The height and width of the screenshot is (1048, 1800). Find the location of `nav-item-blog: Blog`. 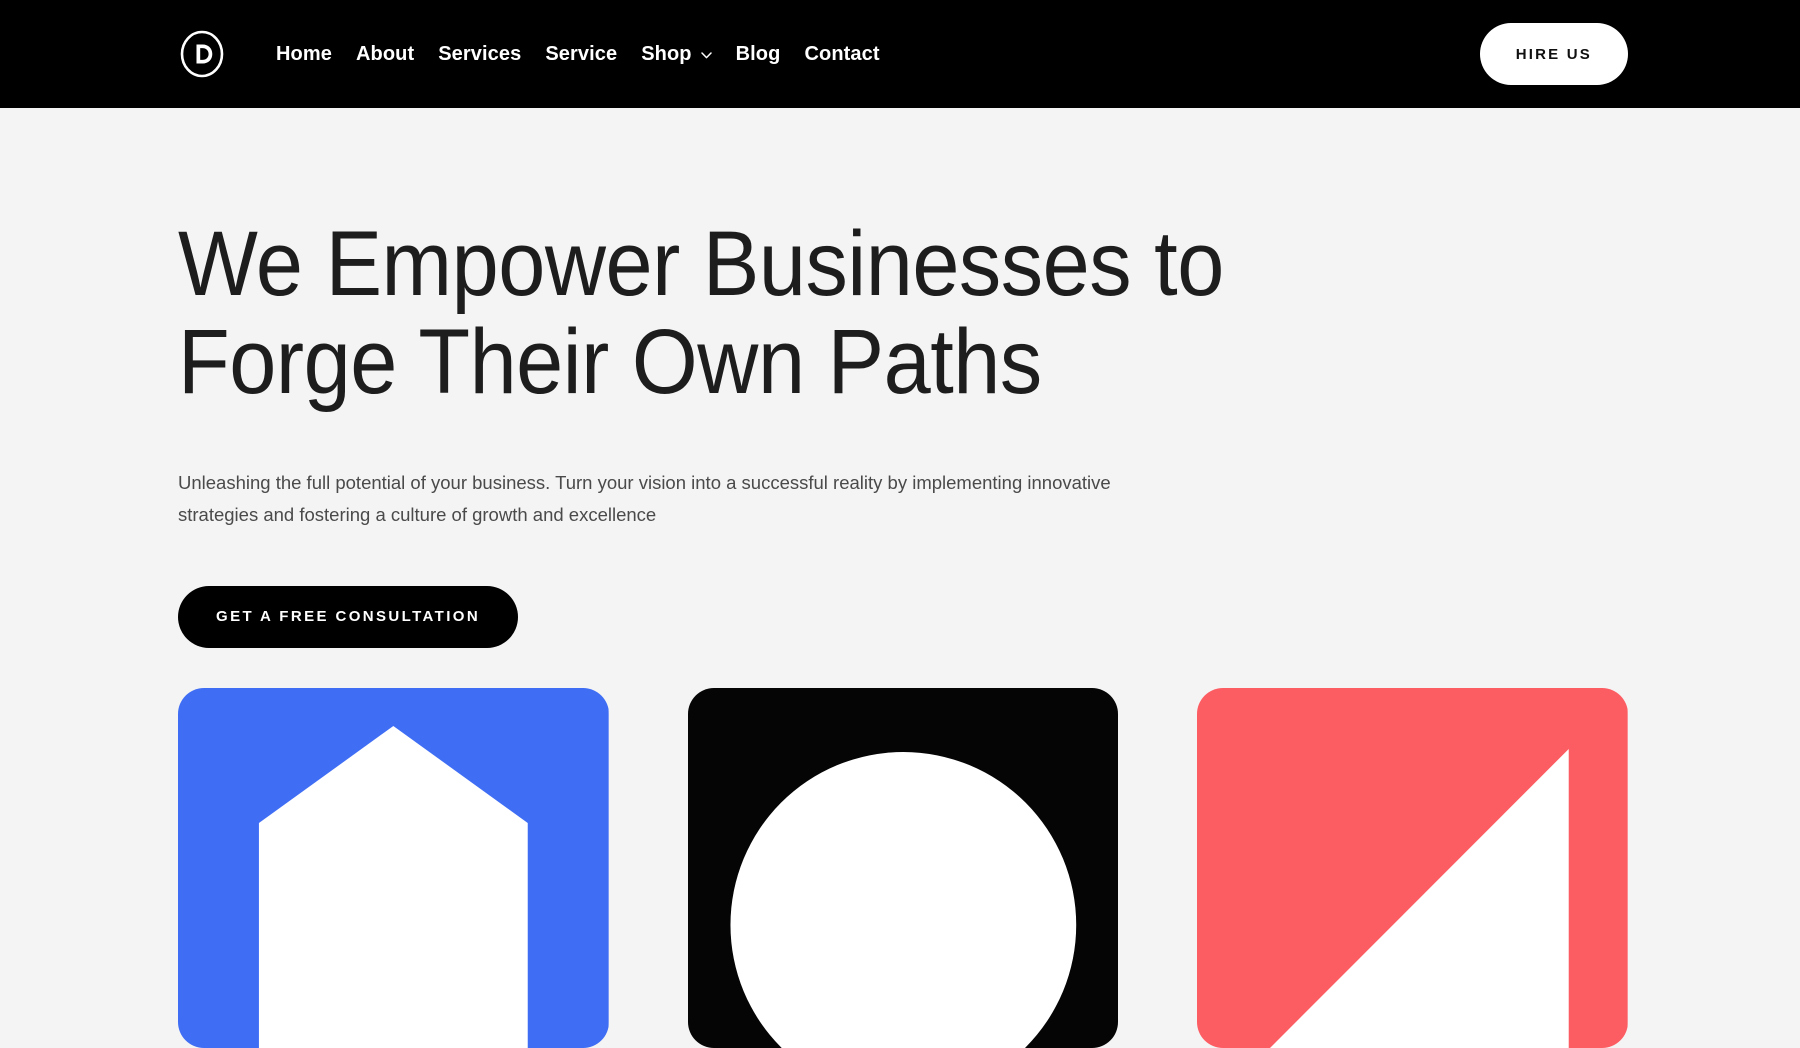

nav-item-blog: Blog is located at coordinates (758, 54).